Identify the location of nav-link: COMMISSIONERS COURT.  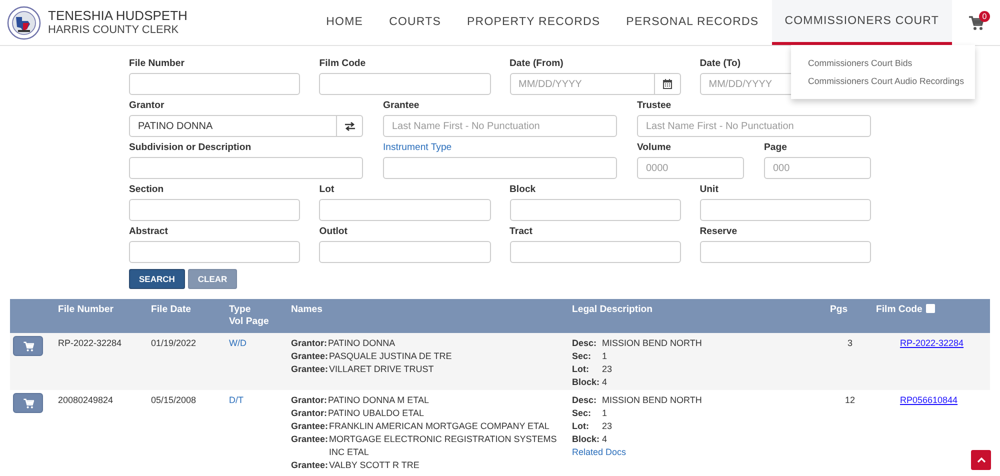
(862, 22).